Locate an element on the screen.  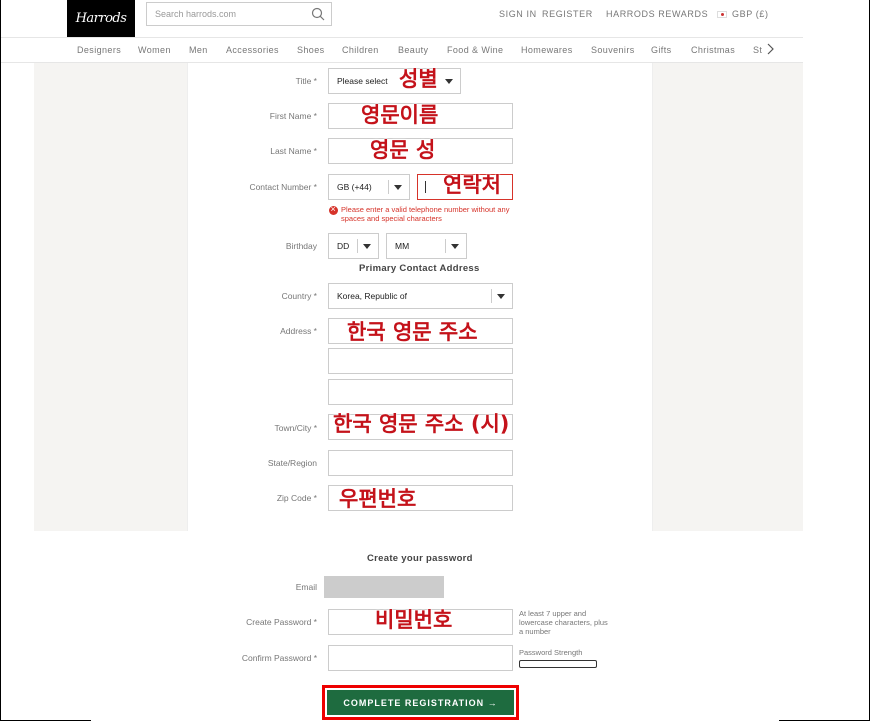
search-input: Search harrods.com is located at coordinates (239, 14).